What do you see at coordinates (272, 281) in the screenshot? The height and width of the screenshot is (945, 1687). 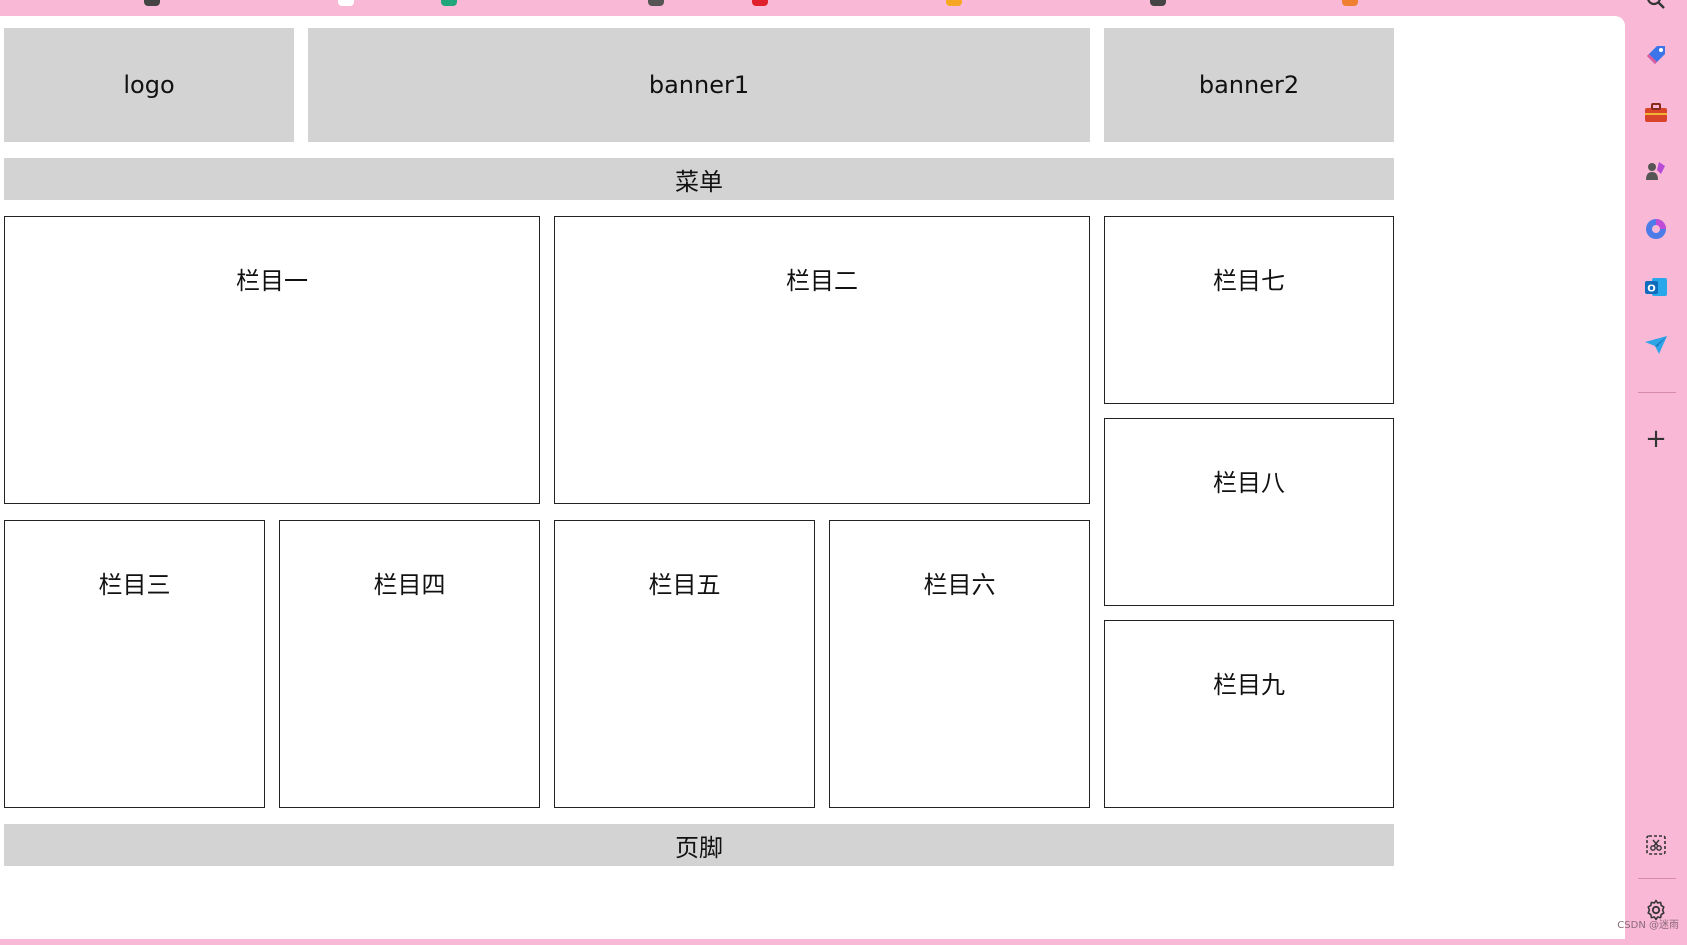 I see `column-1-title: 栏目一` at bounding box center [272, 281].